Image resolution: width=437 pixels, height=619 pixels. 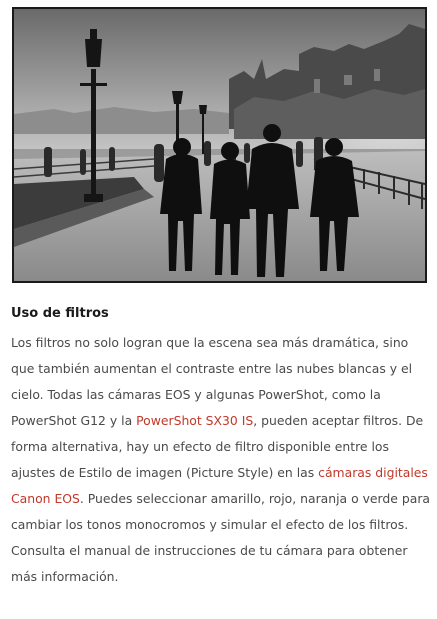 I want to click on section-title: Uso de filtros, so click(x=60, y=313).